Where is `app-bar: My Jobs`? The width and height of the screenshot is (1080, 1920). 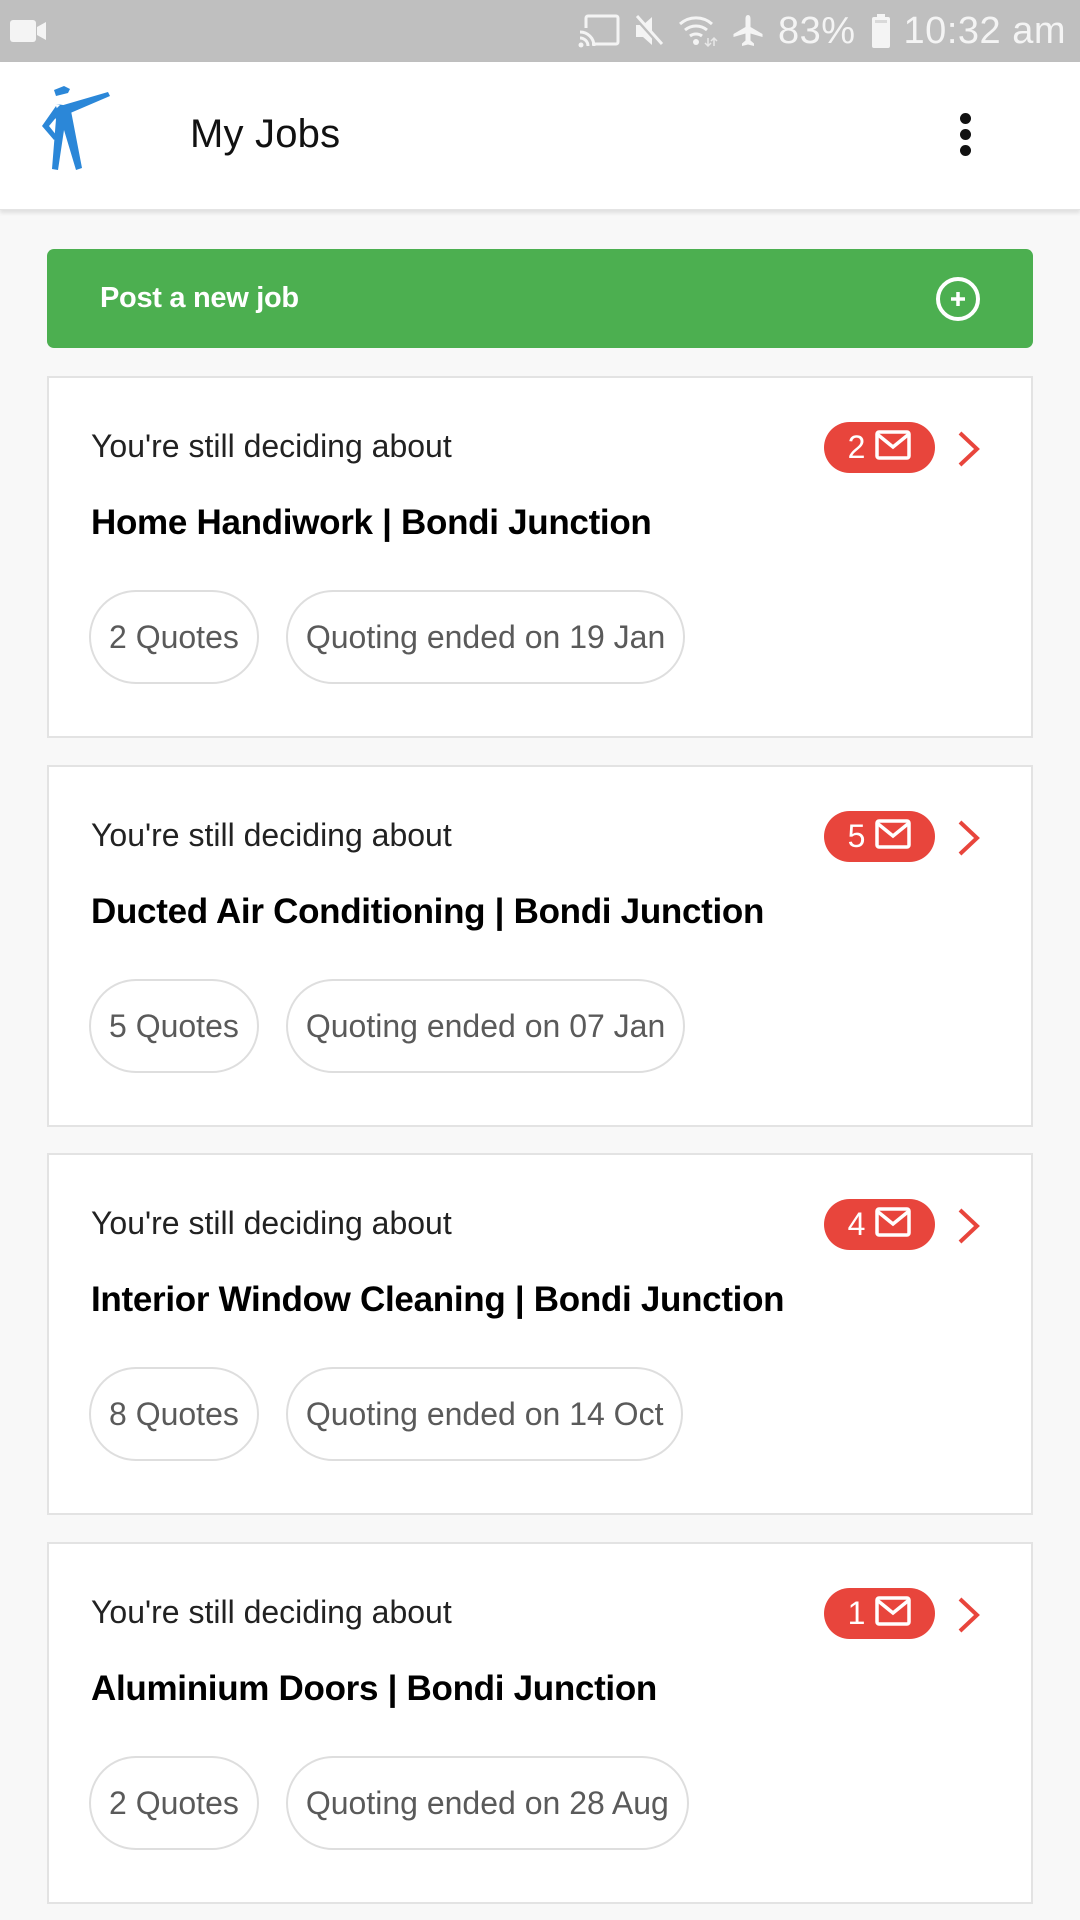 app-bar: My Jobs is located at coordinates (540, 136).